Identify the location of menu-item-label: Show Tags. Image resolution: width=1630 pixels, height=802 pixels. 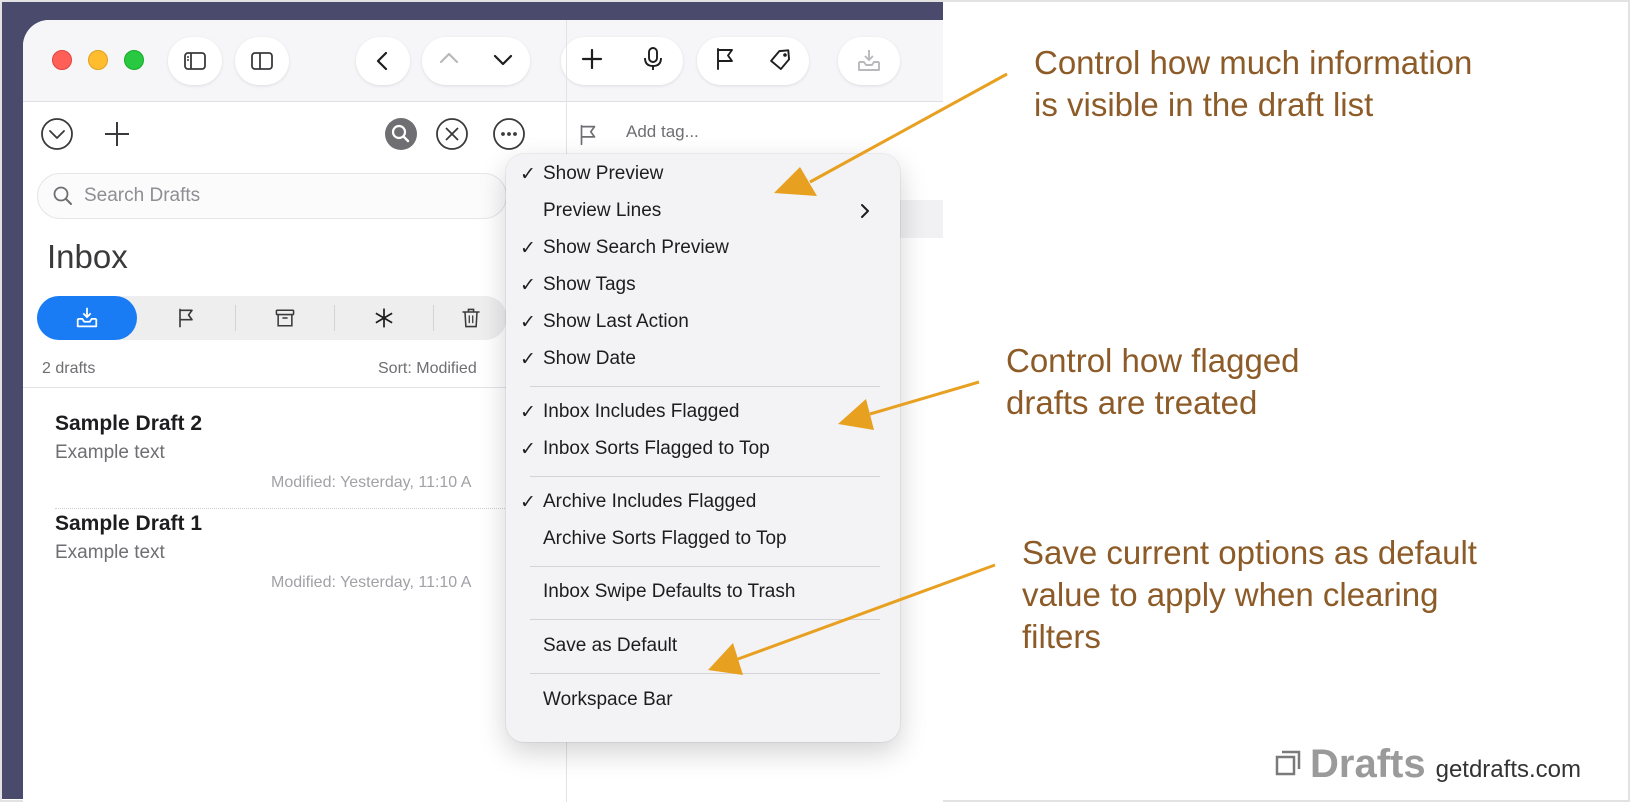
(589, 284).